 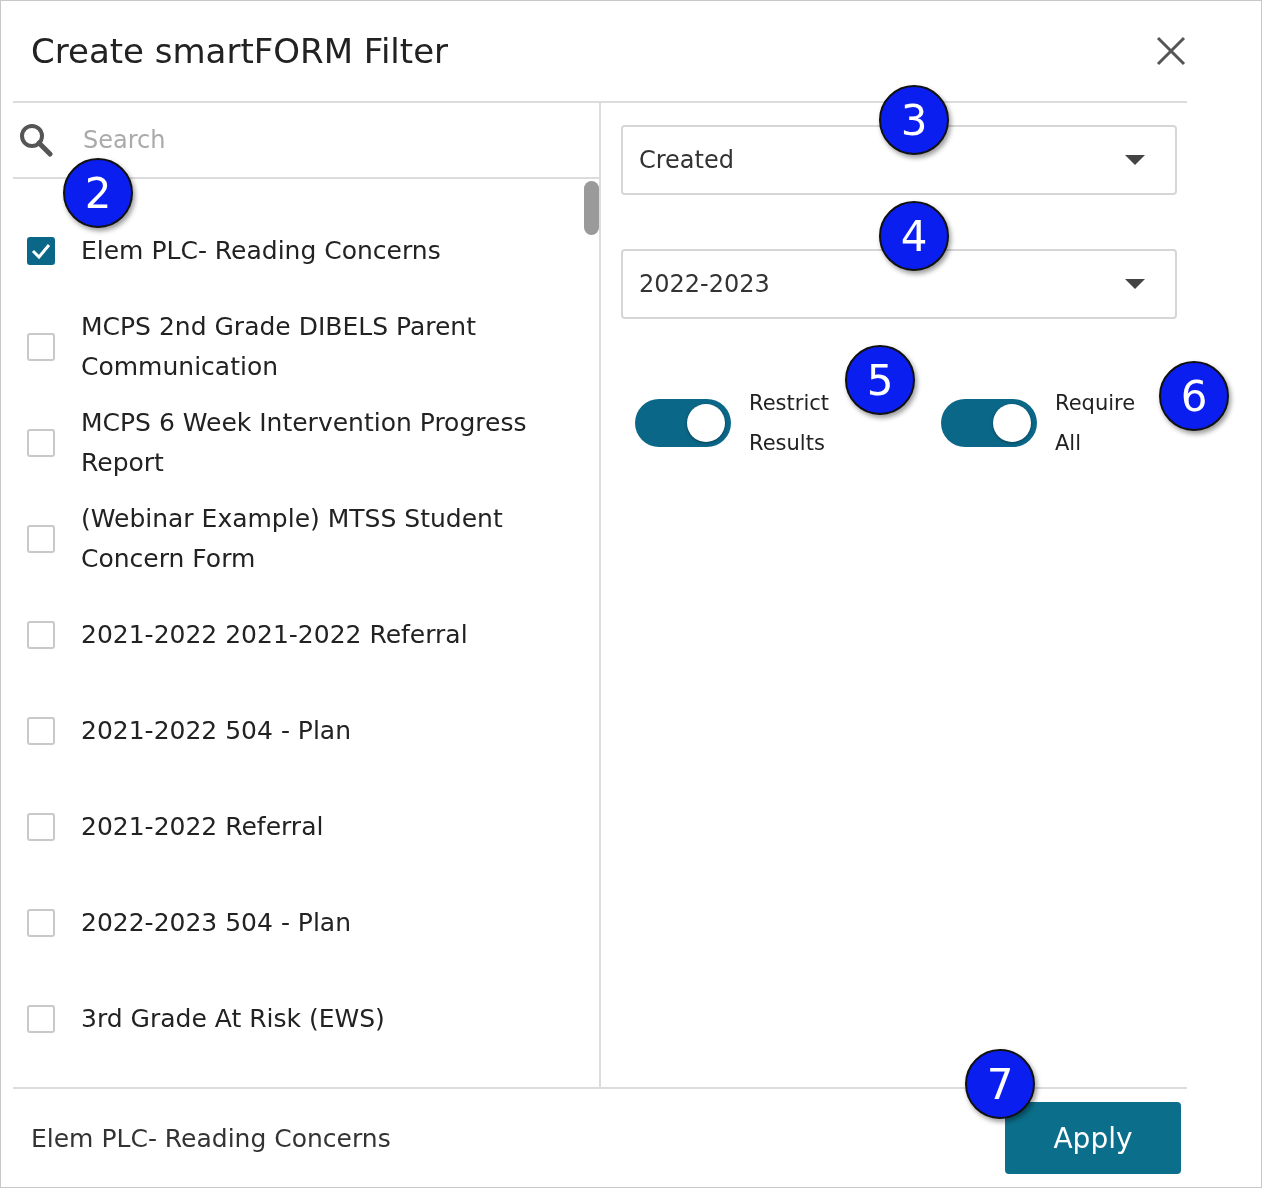 What do you see at coordinates (789, 423) in the screenshot?
I see `toggle-label: Restrict Results` at bounding box center [789, 423].